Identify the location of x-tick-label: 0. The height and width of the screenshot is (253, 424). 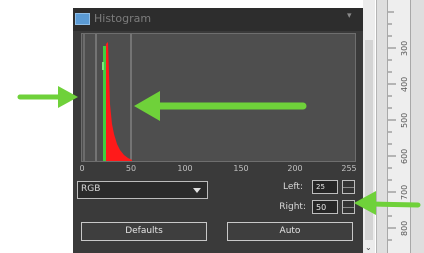
(82, 168).